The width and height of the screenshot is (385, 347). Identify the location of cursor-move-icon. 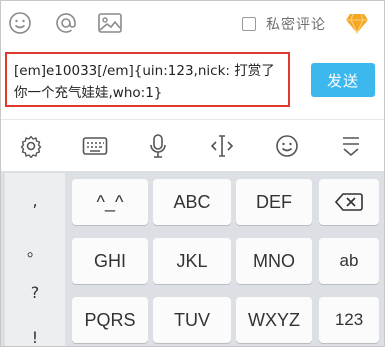
(222, 146).